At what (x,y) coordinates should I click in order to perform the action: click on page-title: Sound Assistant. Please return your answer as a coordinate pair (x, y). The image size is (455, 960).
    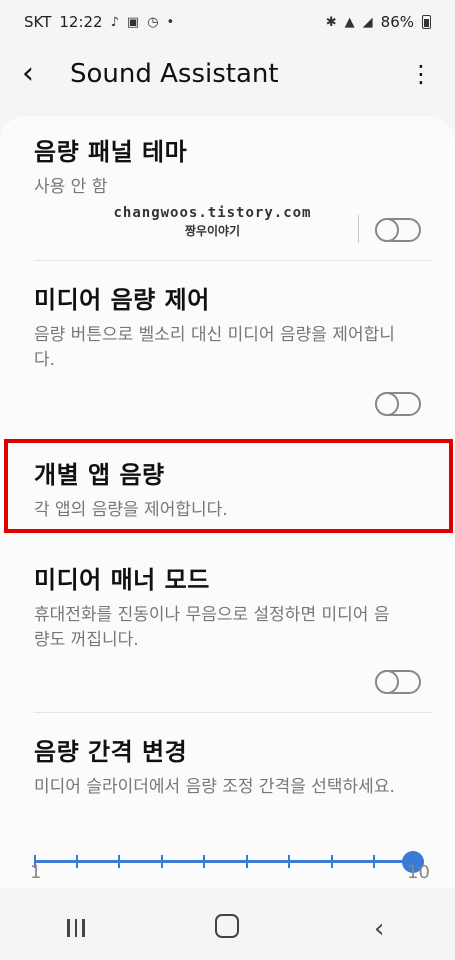
    Looking at the image, I should click on (174, 74).